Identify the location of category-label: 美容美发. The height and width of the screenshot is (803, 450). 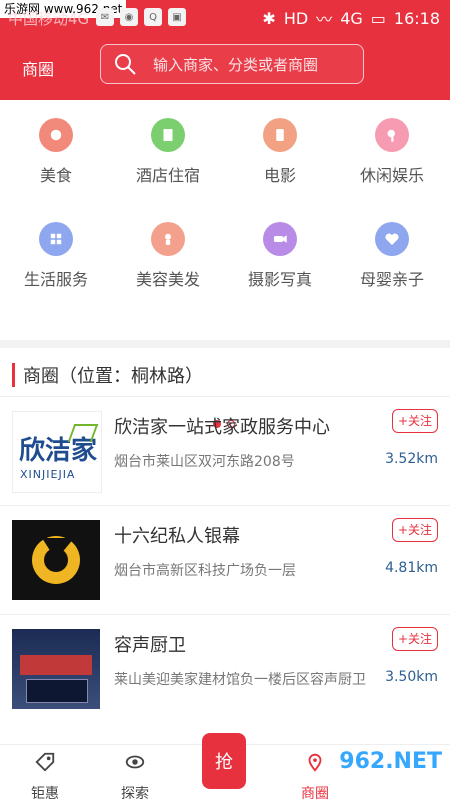
(167, 279).